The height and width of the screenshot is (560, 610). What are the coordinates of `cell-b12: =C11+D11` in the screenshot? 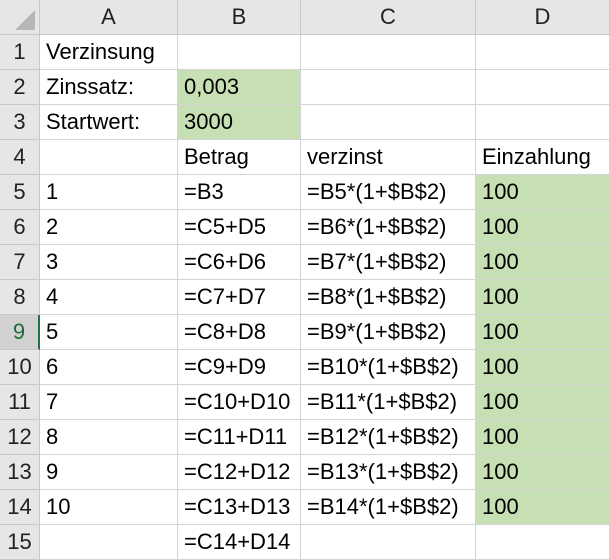 It's located at (239, 437).